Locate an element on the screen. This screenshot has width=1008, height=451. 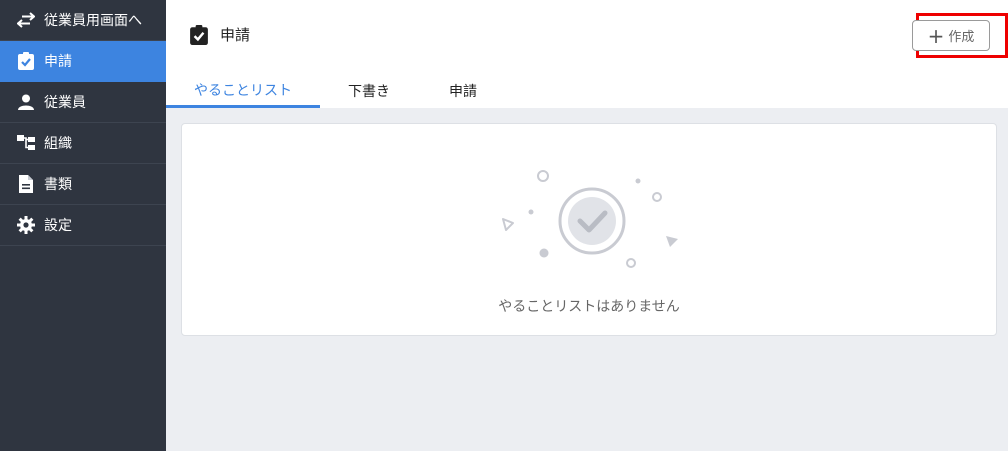
org-chart-icon is located at coordinates (26, 143).